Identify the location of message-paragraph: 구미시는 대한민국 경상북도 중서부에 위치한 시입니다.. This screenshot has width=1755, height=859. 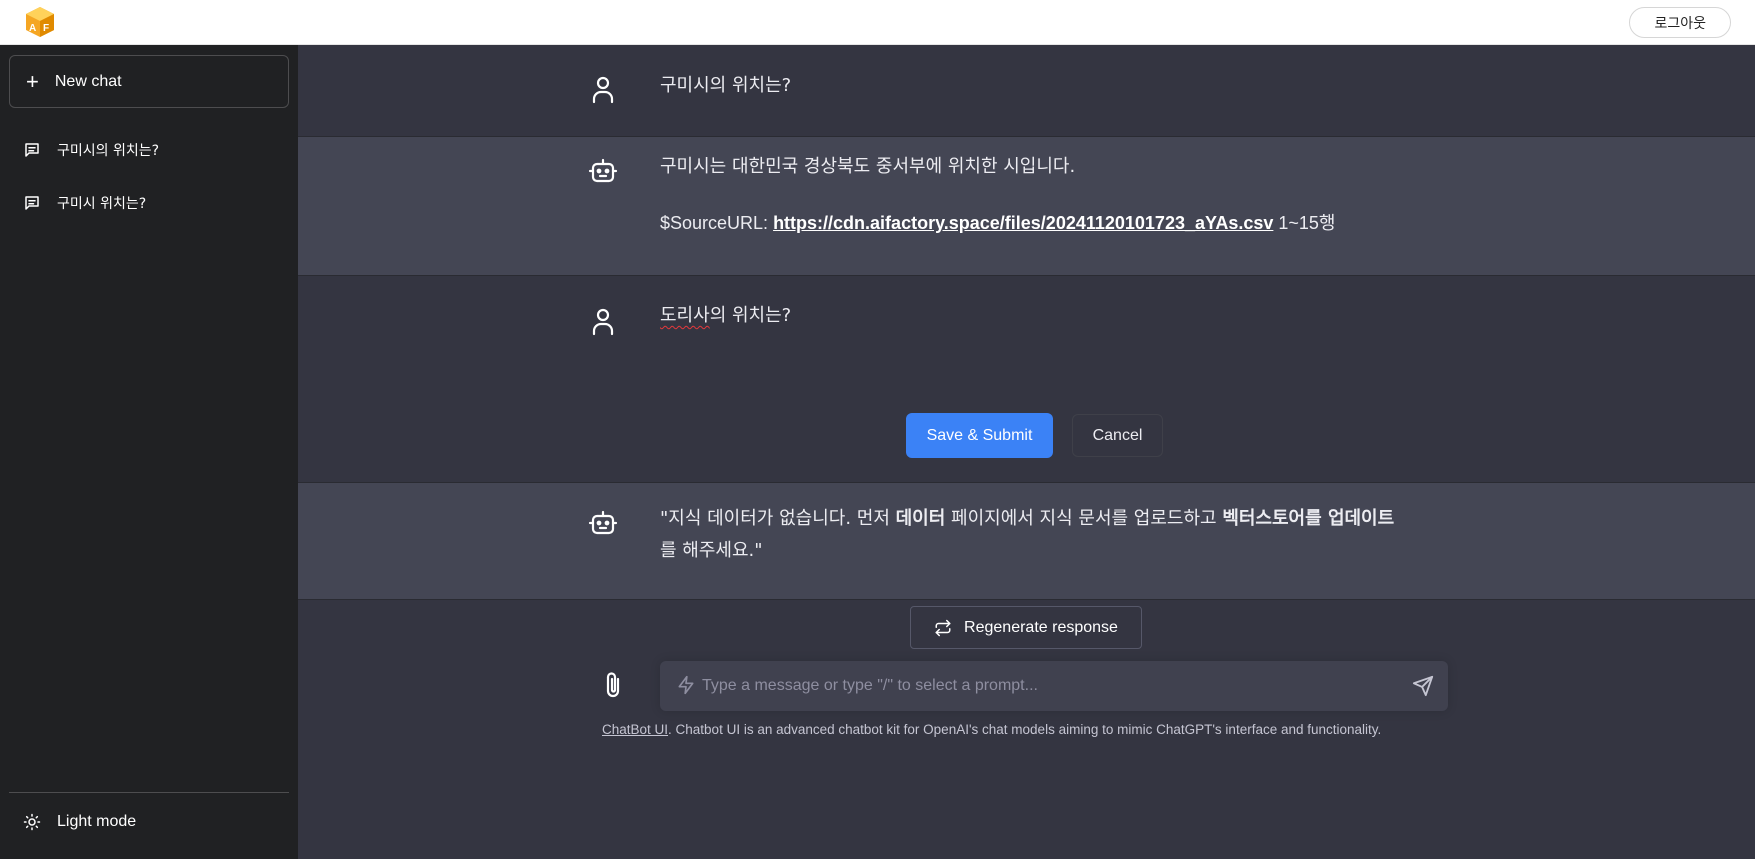
(868, 166).